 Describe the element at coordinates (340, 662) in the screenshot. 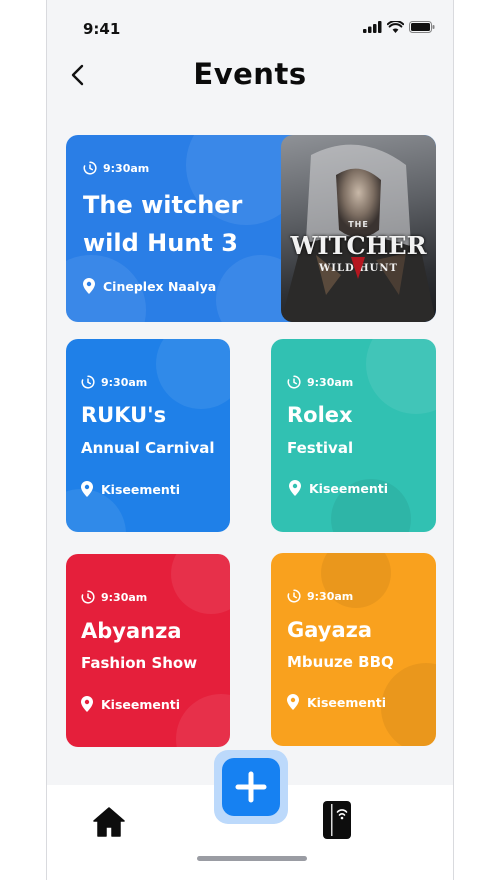

I see `event-subtitle: Mbuuze BBQ` at that location.